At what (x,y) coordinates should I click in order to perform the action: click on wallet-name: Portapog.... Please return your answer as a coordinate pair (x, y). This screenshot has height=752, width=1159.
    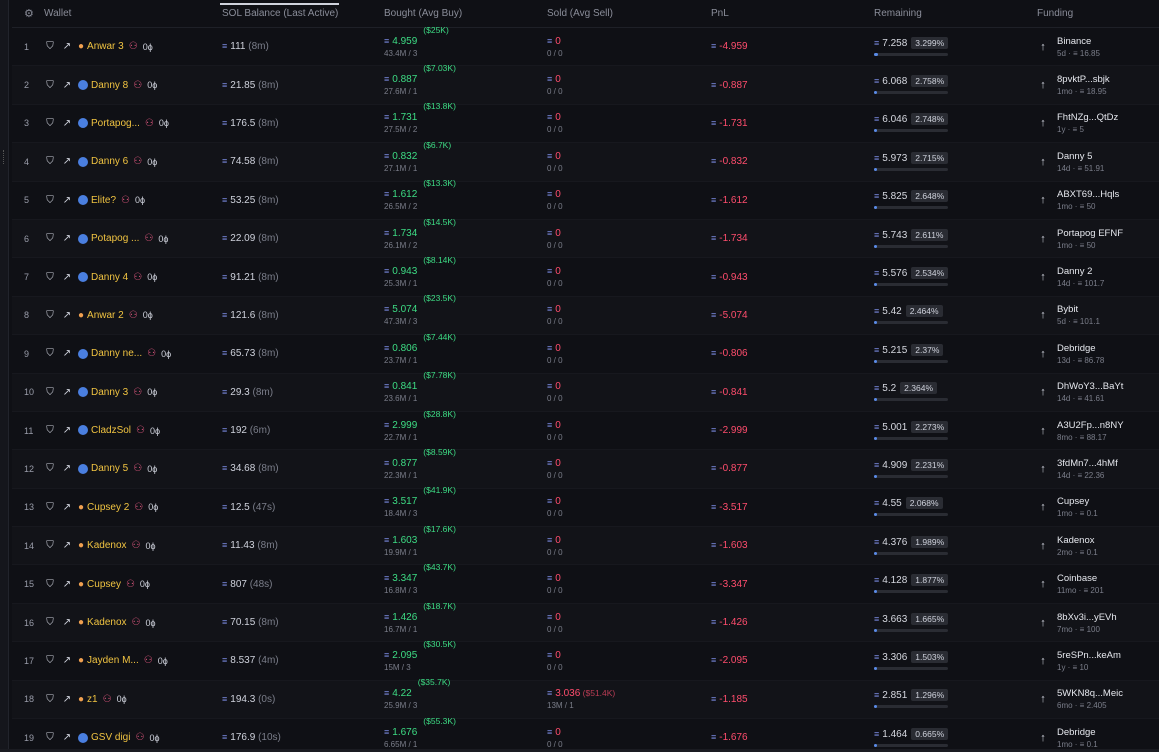
    Looking at the image, I should click on (109, 123).